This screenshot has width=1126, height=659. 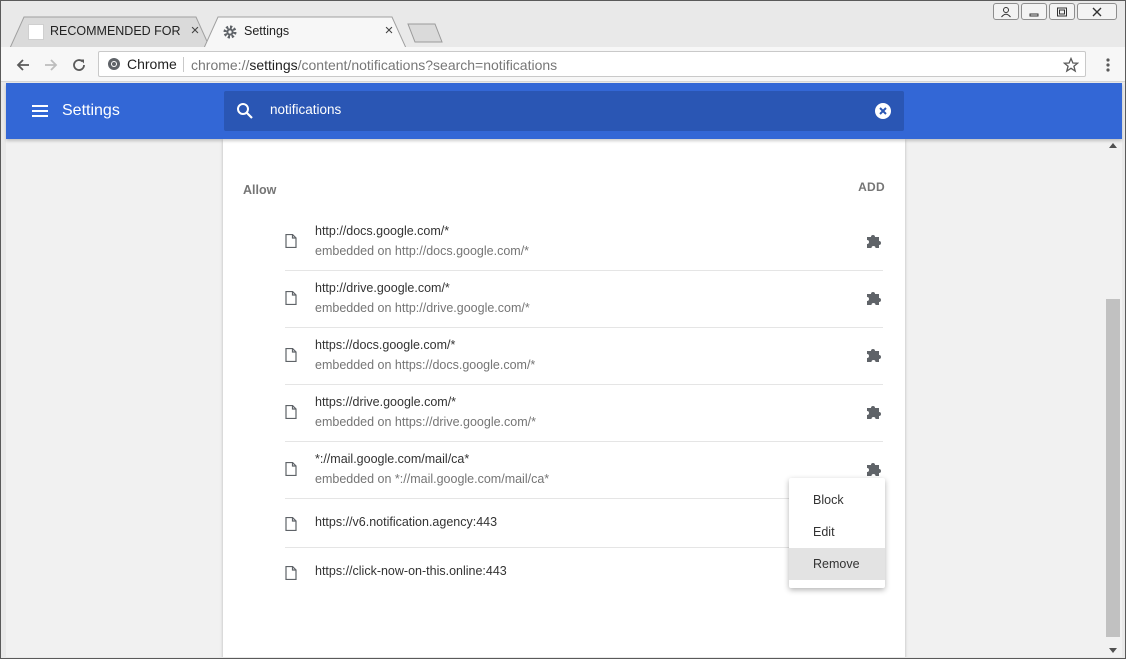 What do you see at coordinates (432, 479) in the screenshot?
I see `site-embedded-origin: embedded on *://mail.google.com/mail/ca*` at bounding box center [432, 479].